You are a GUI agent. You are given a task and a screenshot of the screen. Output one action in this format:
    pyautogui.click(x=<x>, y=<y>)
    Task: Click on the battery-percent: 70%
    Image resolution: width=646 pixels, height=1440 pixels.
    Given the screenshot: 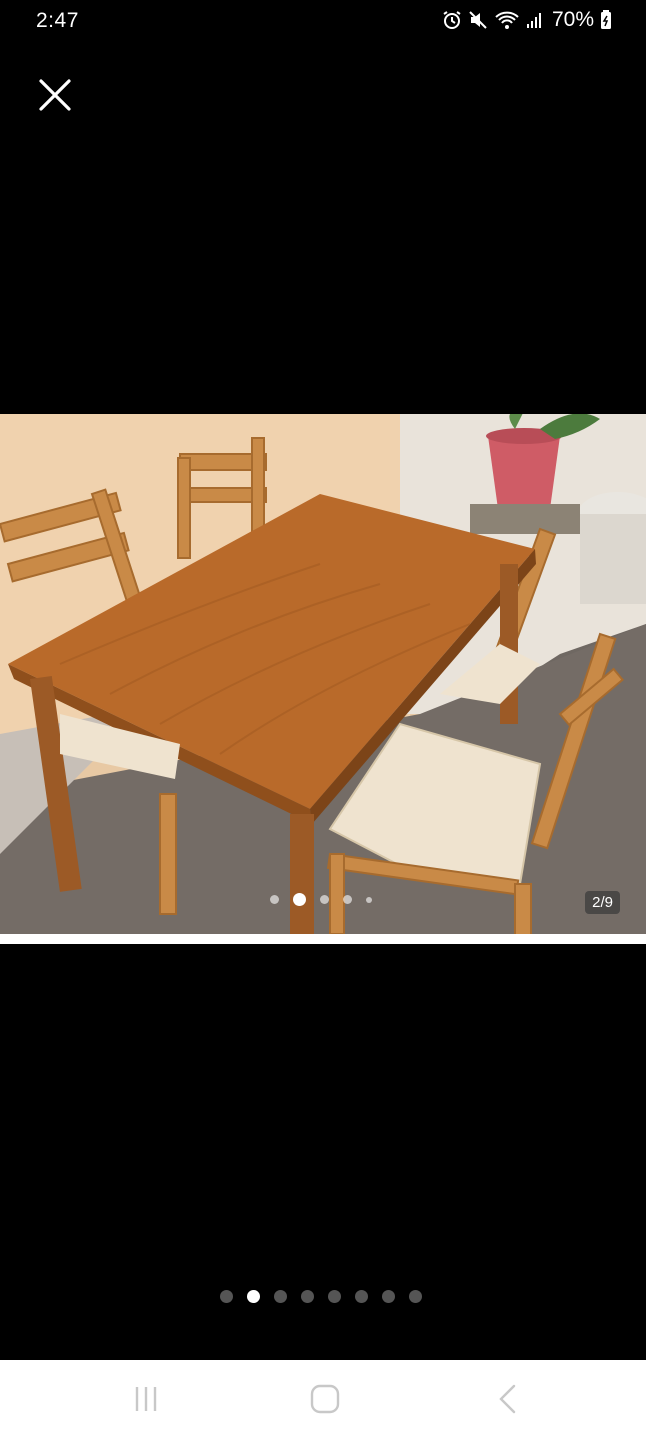 What is the action you would take?
    pyautogui.click(x=572, y=19)
    